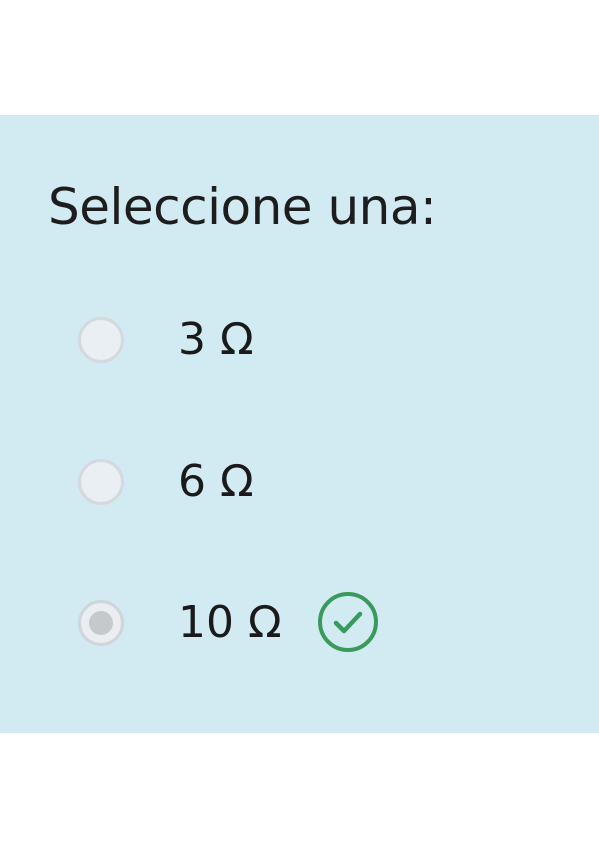 The width and height of the screenshot is (599, 848). I want to click on option-label: 6 Ω, so click(216, 481).